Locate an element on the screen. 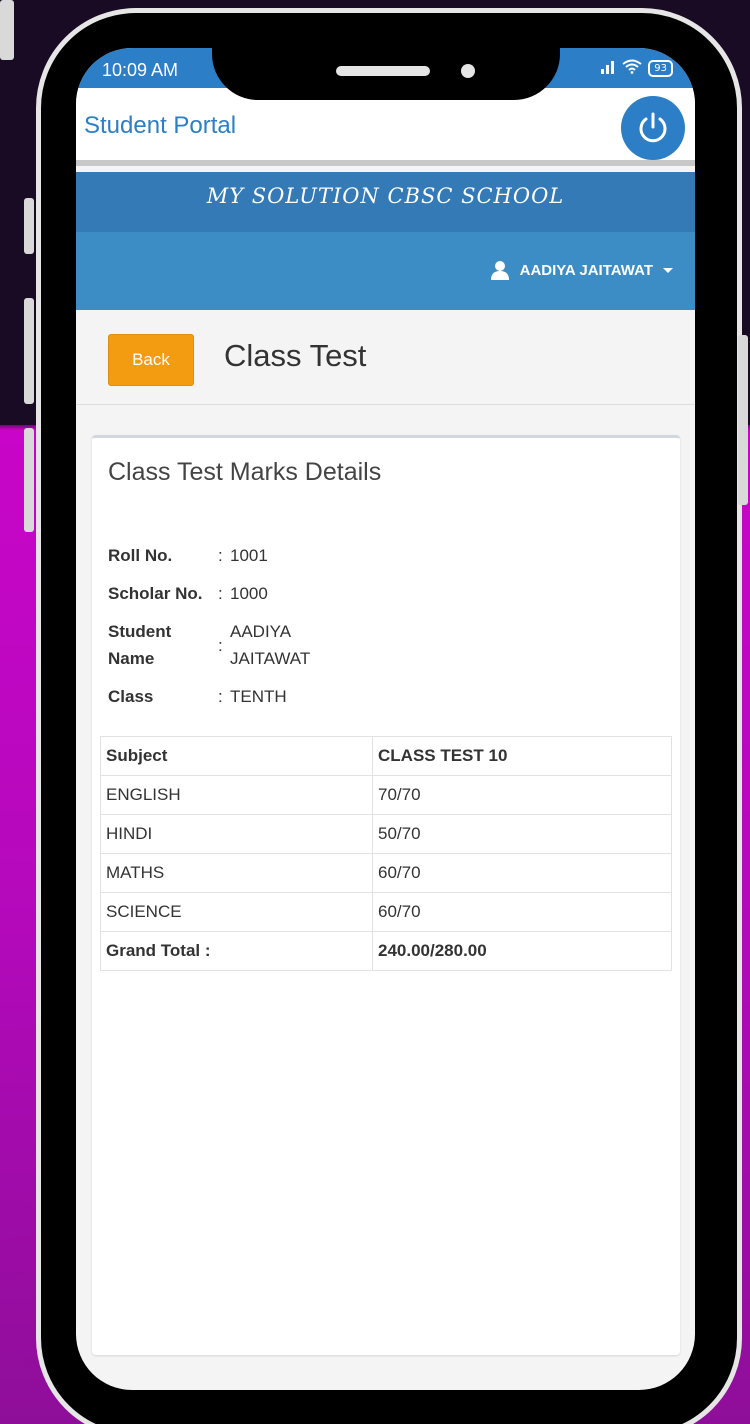 This screenshot has height=1424, width=750. status-time: 10:09 AM is located at coordinates (140, 70).